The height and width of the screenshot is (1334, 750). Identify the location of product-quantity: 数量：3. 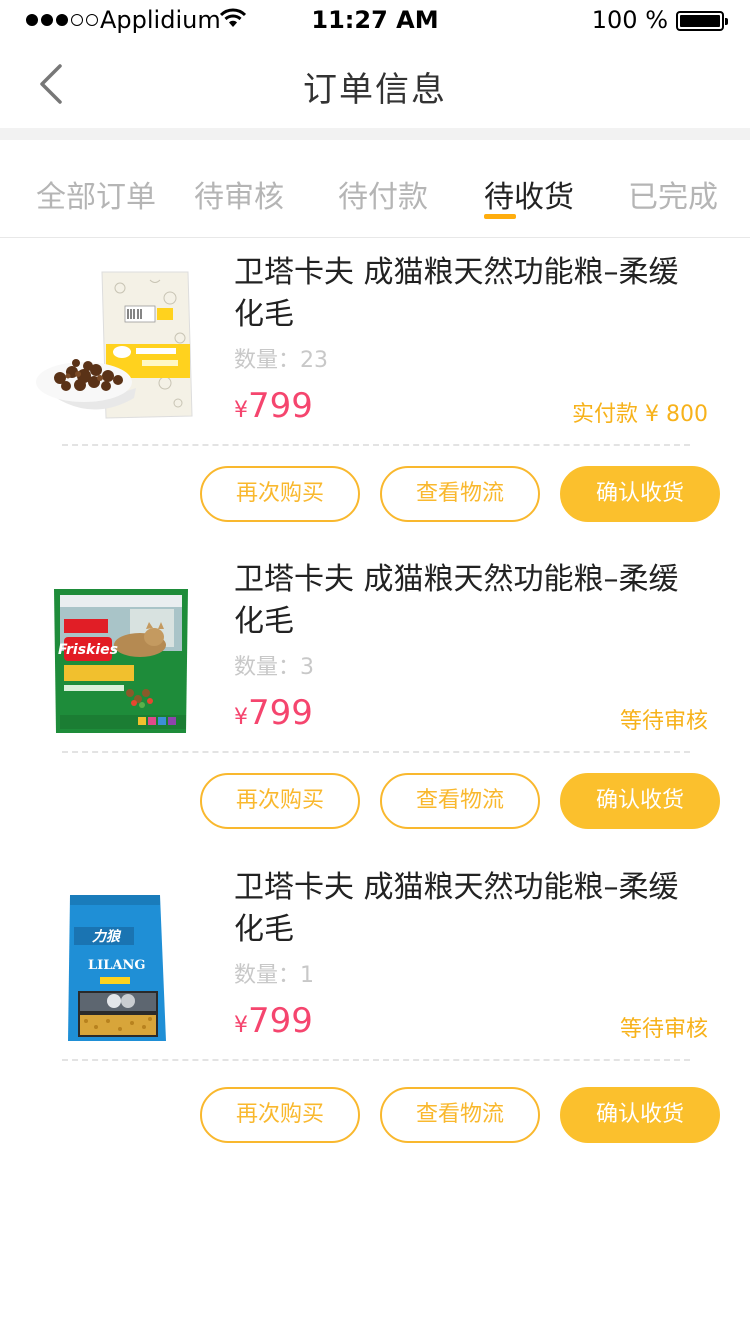
(274, 667).